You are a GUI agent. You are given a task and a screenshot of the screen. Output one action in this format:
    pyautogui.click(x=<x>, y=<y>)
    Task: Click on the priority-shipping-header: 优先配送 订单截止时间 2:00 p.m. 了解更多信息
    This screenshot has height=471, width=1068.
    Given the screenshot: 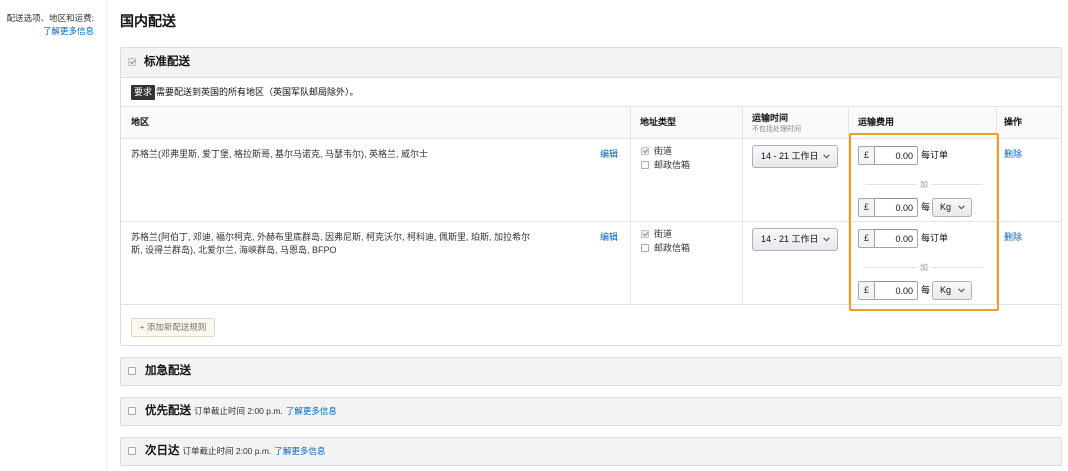 What is the action you would take?
    pyautogui.click(x=241, y=411)
    